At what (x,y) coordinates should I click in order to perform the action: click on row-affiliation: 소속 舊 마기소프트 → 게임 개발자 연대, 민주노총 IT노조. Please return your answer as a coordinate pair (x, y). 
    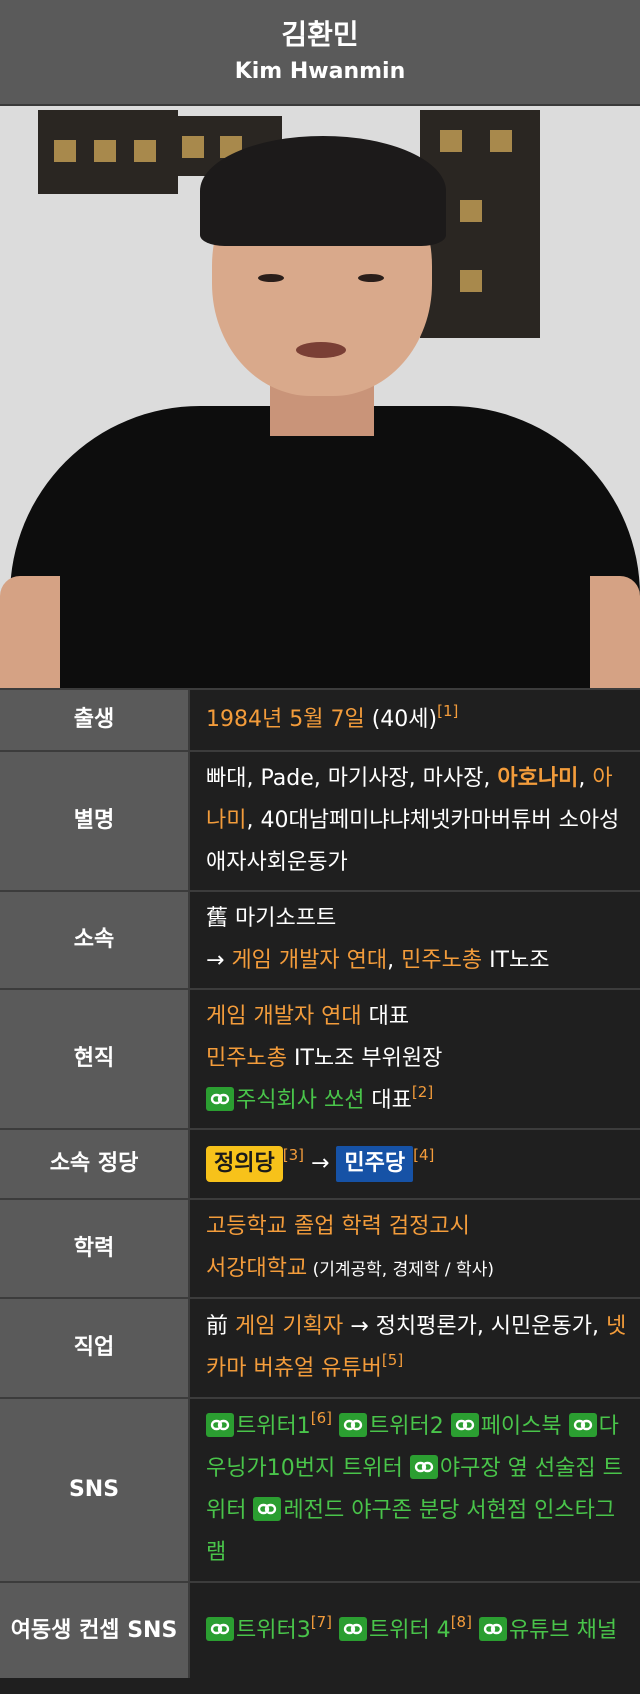
    Looking at the image, I should click on (320, 939).